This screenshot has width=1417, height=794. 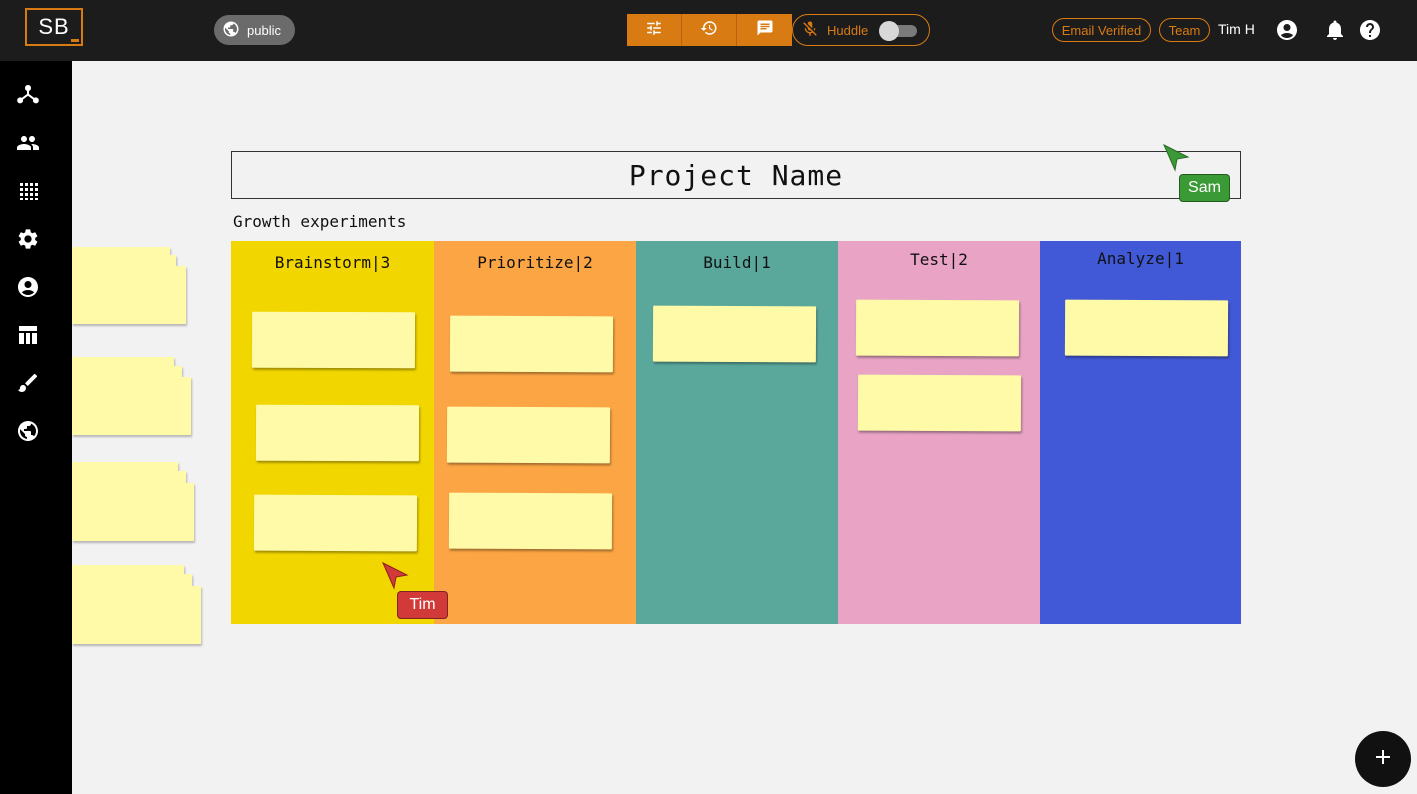 I want to click on column-title: Build|1, so click(x=737, y=262).